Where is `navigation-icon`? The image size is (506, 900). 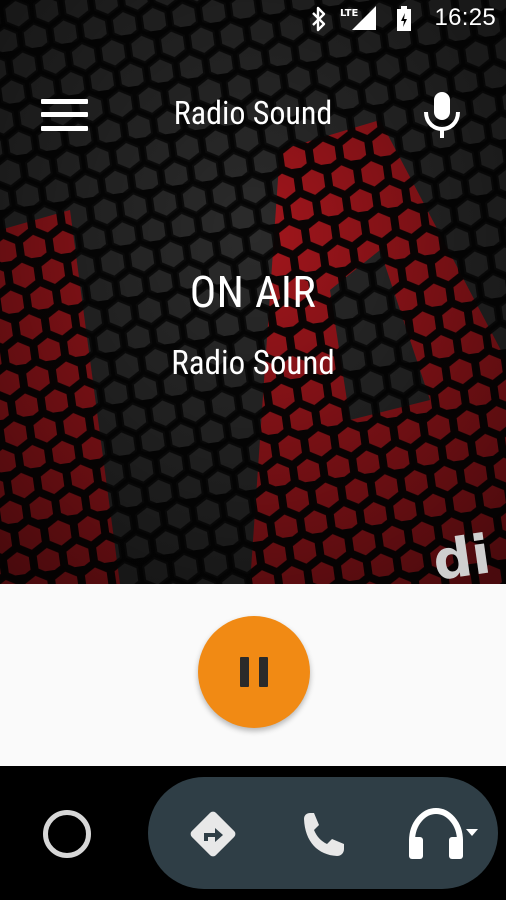
navigation-icon is located at coordinates (213, 834).